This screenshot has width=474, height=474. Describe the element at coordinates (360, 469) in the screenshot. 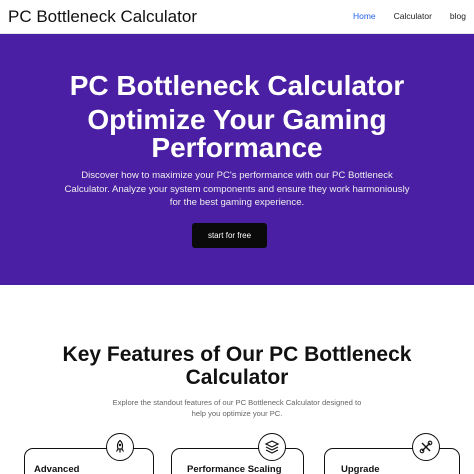

I see `feature-card-label: Upgrade` at that location.